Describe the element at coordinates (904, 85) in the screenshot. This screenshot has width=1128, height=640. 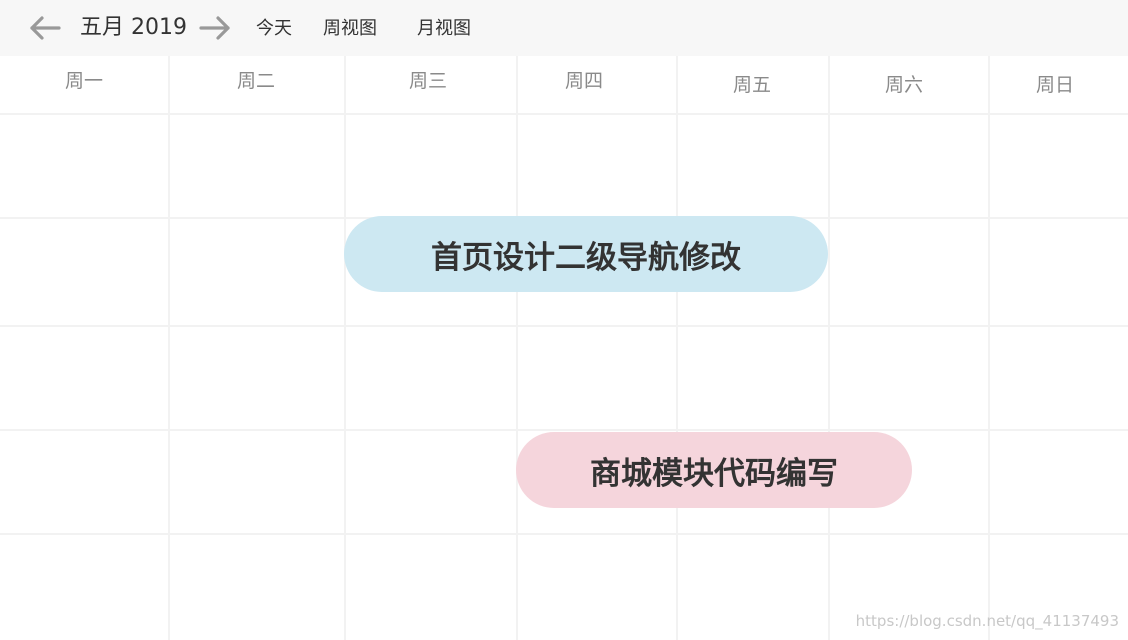
I see `weekday-header-sat: 周六` at that location.